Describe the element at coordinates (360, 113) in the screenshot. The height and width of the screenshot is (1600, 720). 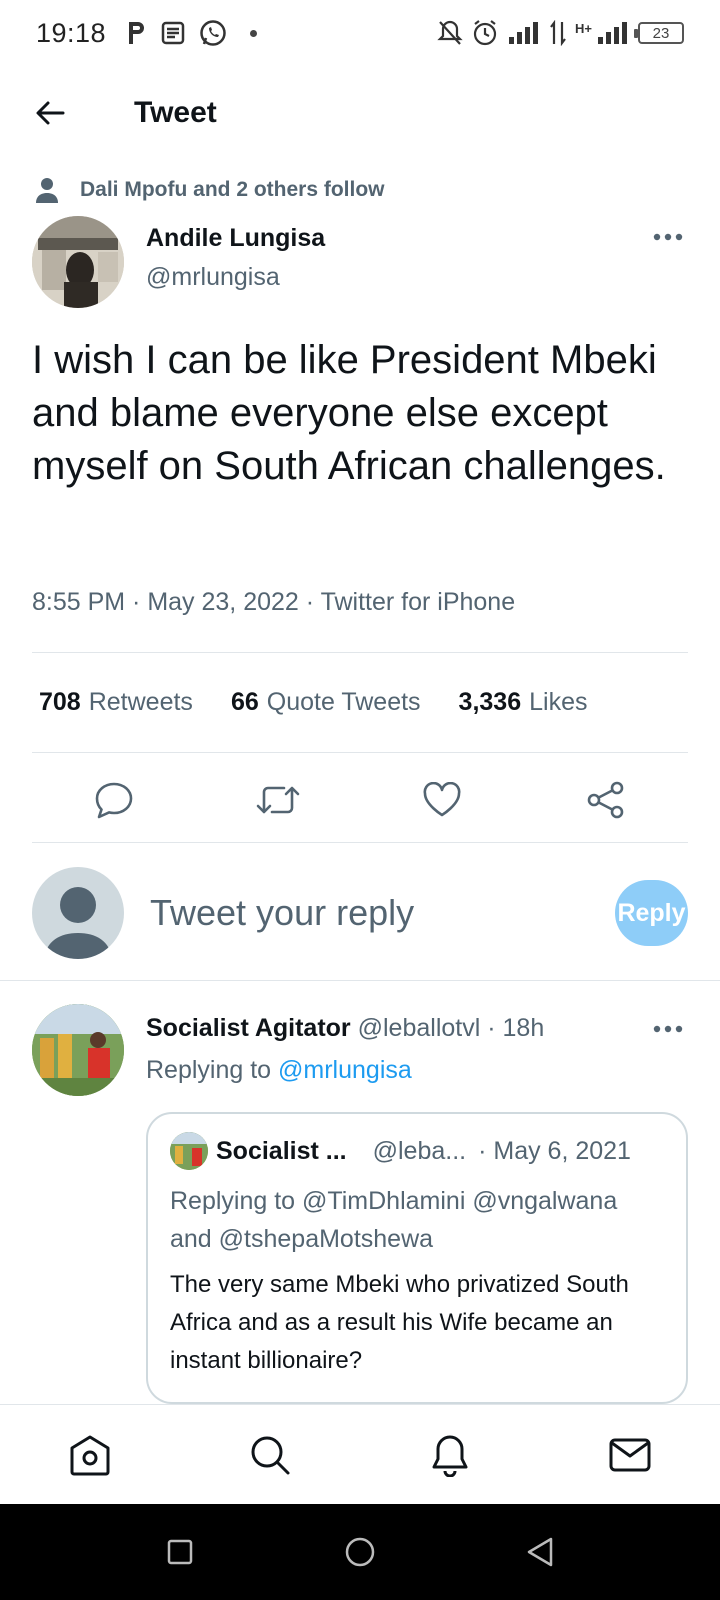
I see `top-app-bar: Tweet` at that location.